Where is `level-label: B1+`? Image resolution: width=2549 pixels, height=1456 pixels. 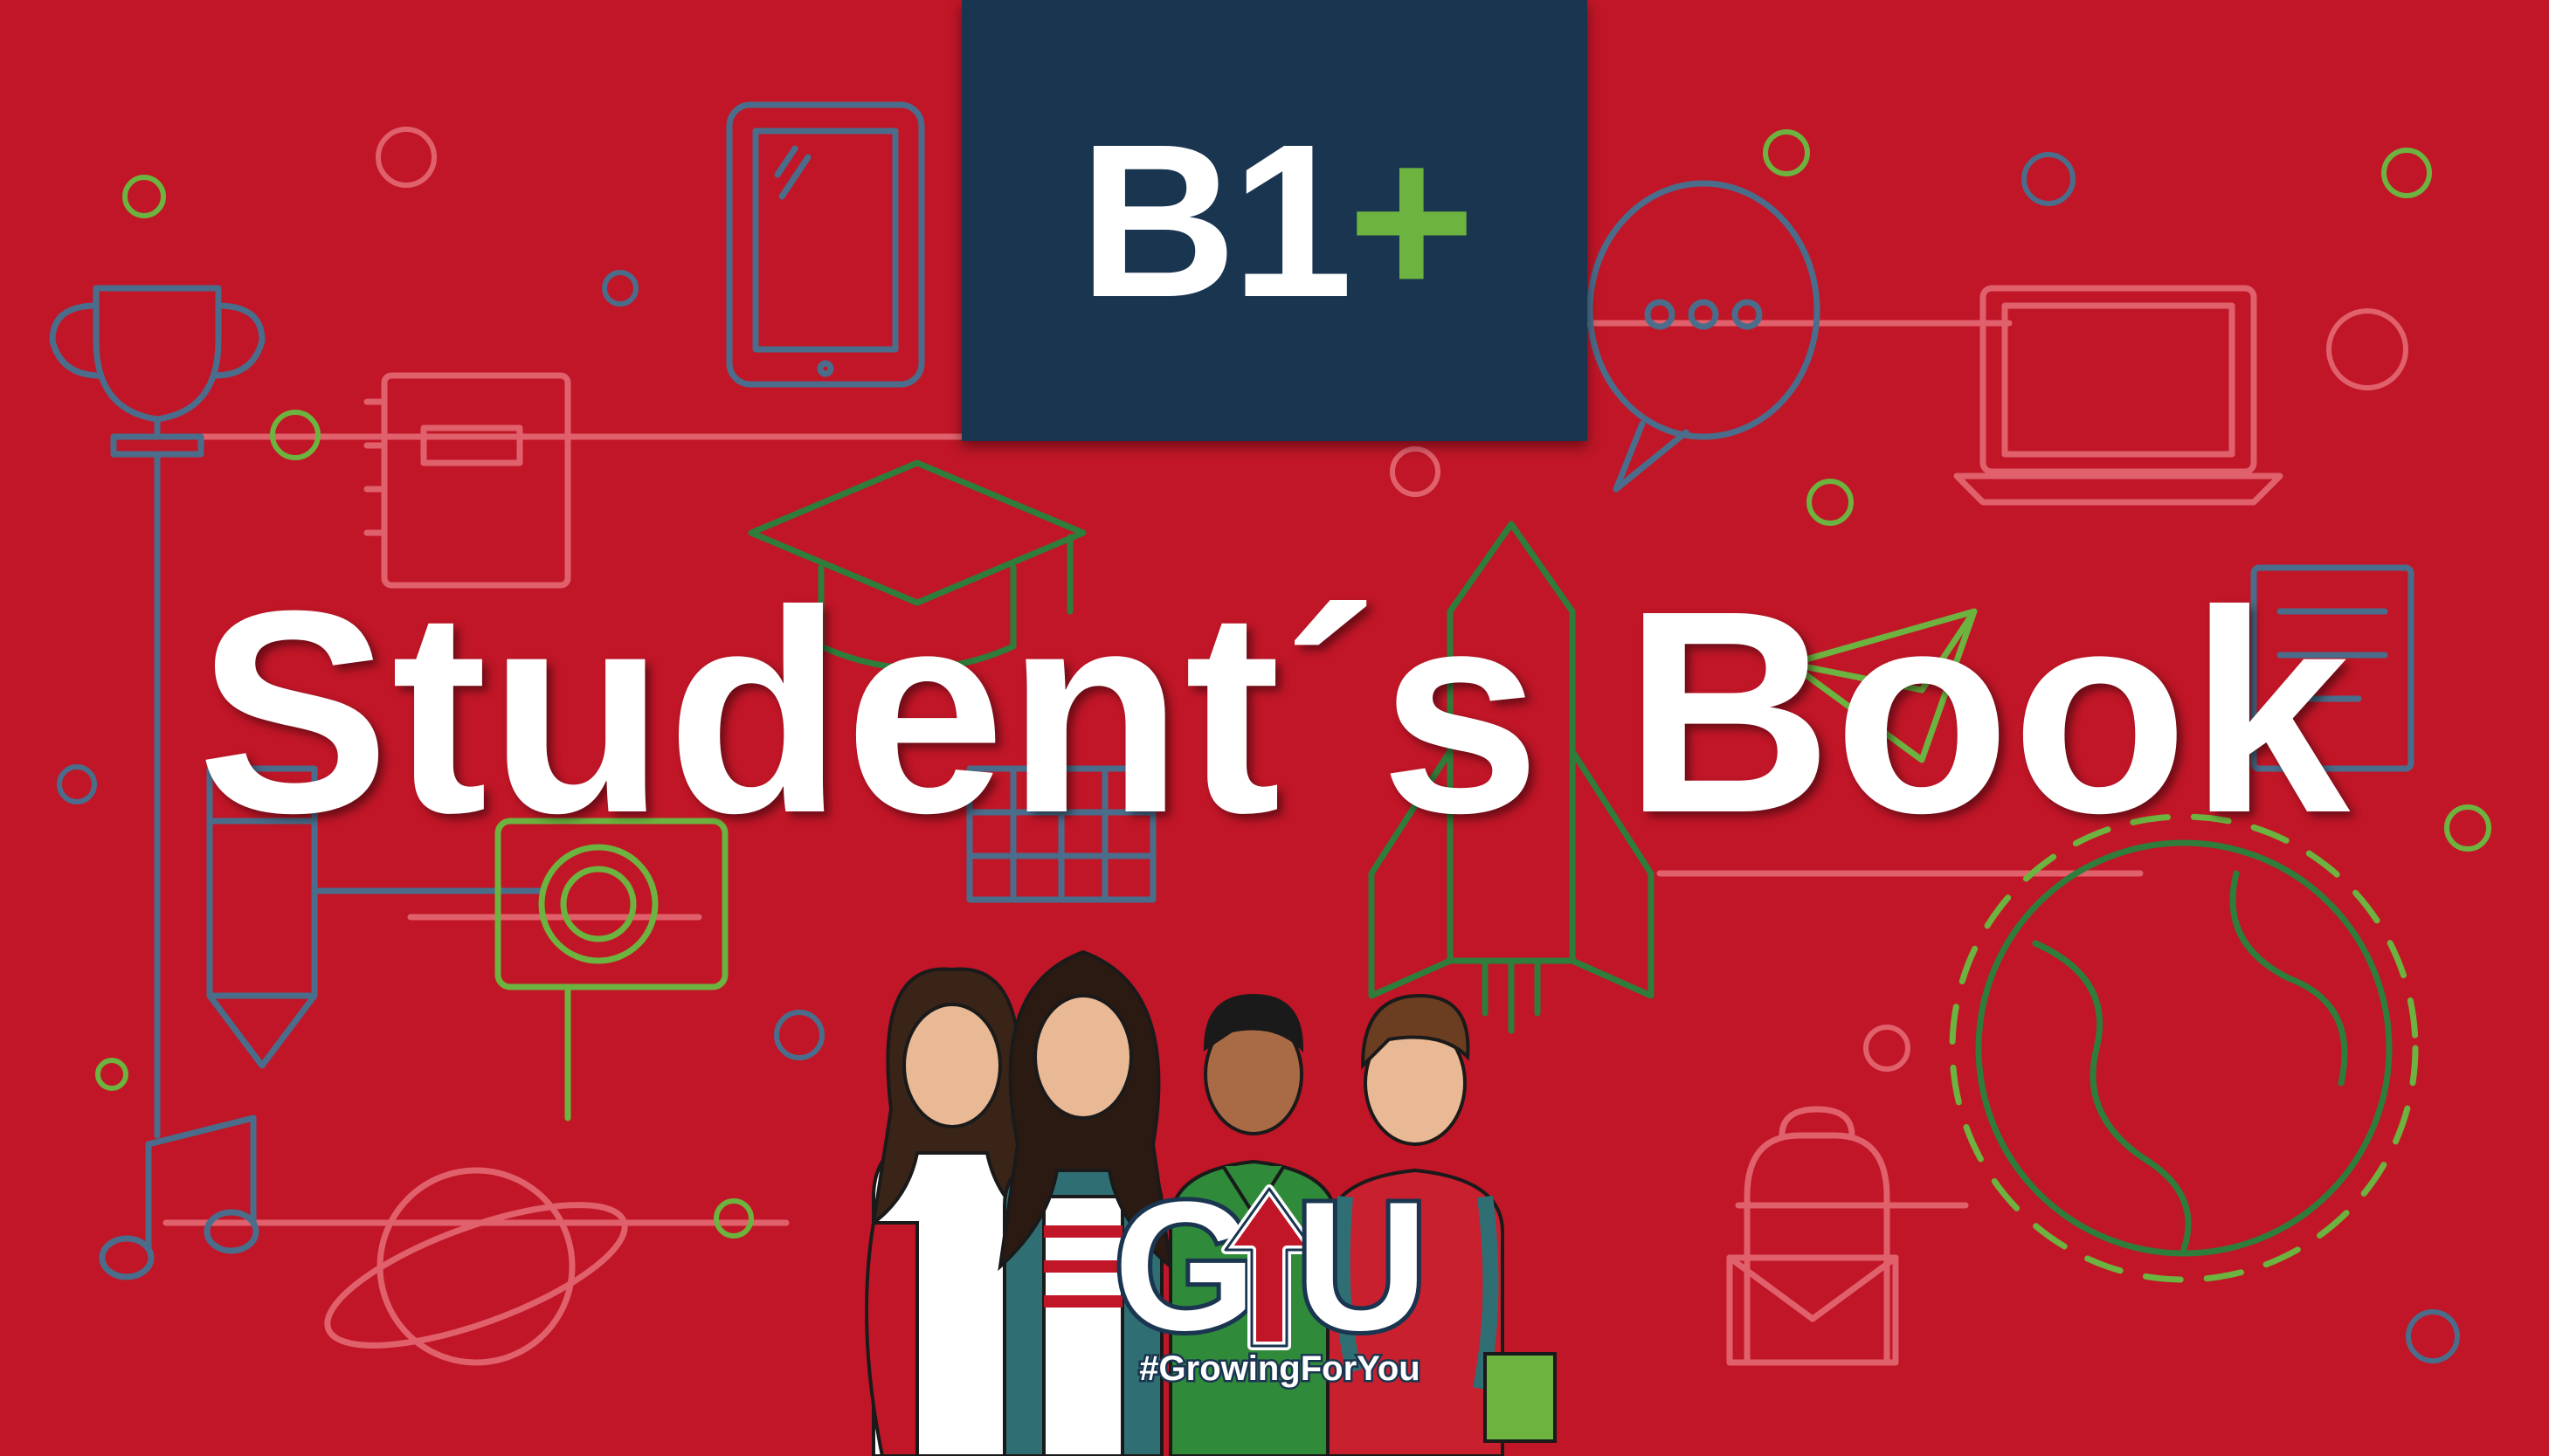
level-label: B1+ is located at coordinates (1277, 220).